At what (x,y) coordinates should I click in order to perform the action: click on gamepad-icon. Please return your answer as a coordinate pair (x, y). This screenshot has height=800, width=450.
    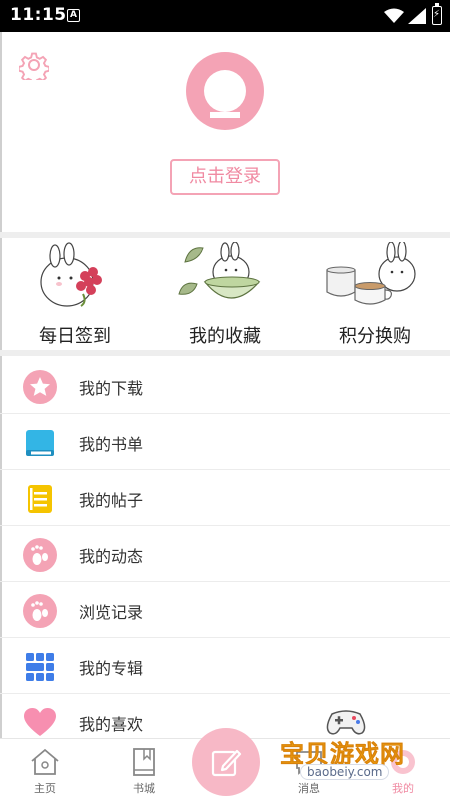
    Looking at the image, I should click on (346, 722).